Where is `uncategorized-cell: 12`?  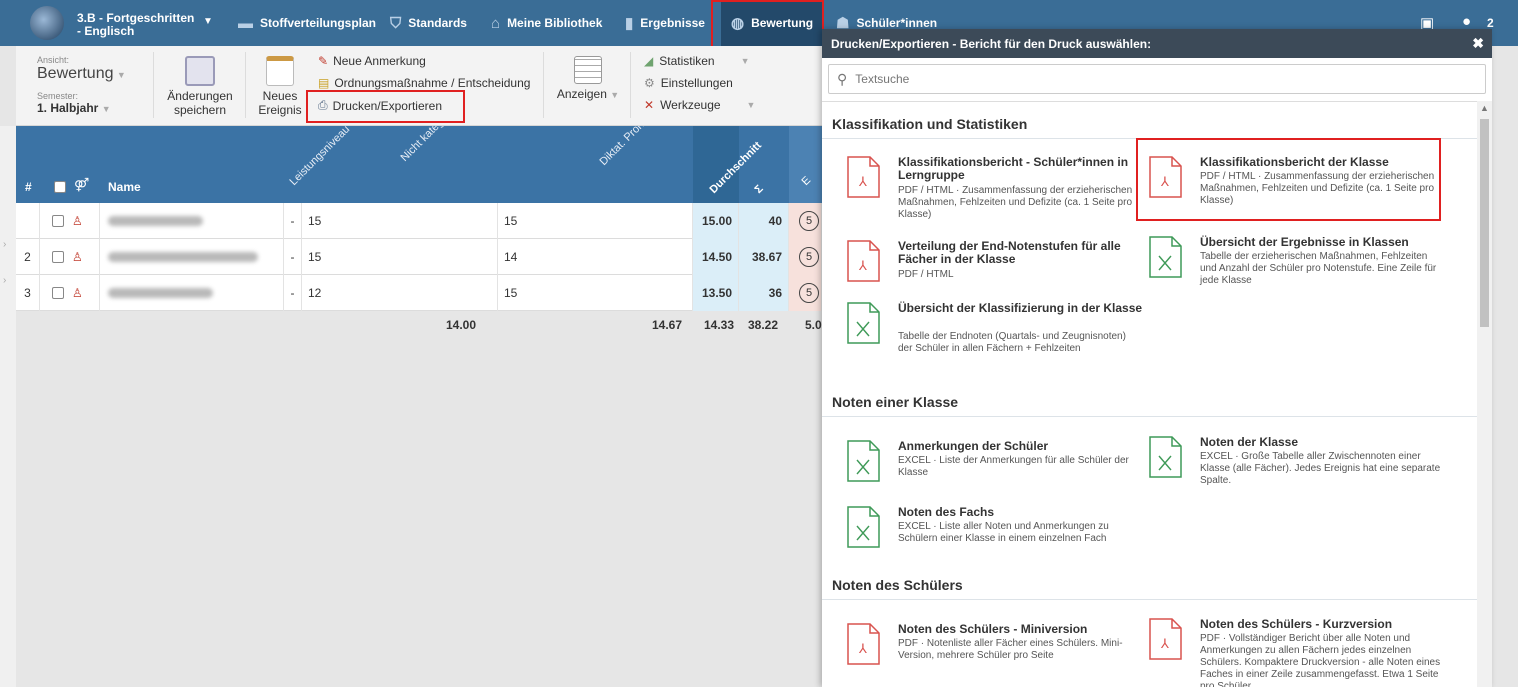 uncategorized-cell: 12 is located at coordinates (400, 293).